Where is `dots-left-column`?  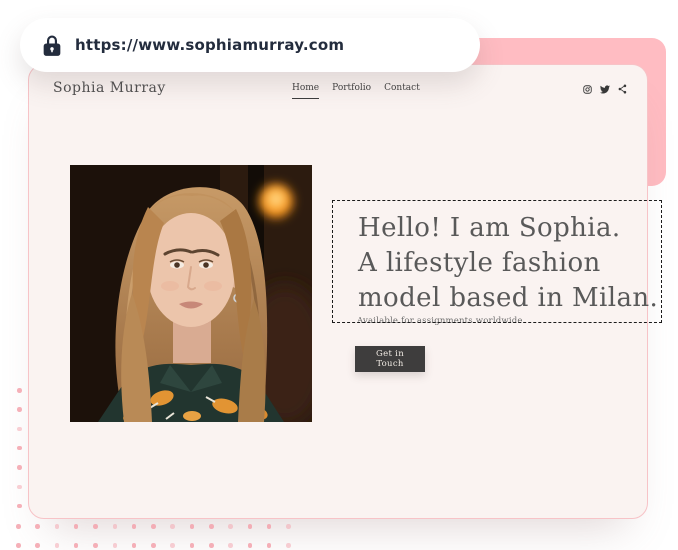 dots-left-column is located at coordinates (20, 453).